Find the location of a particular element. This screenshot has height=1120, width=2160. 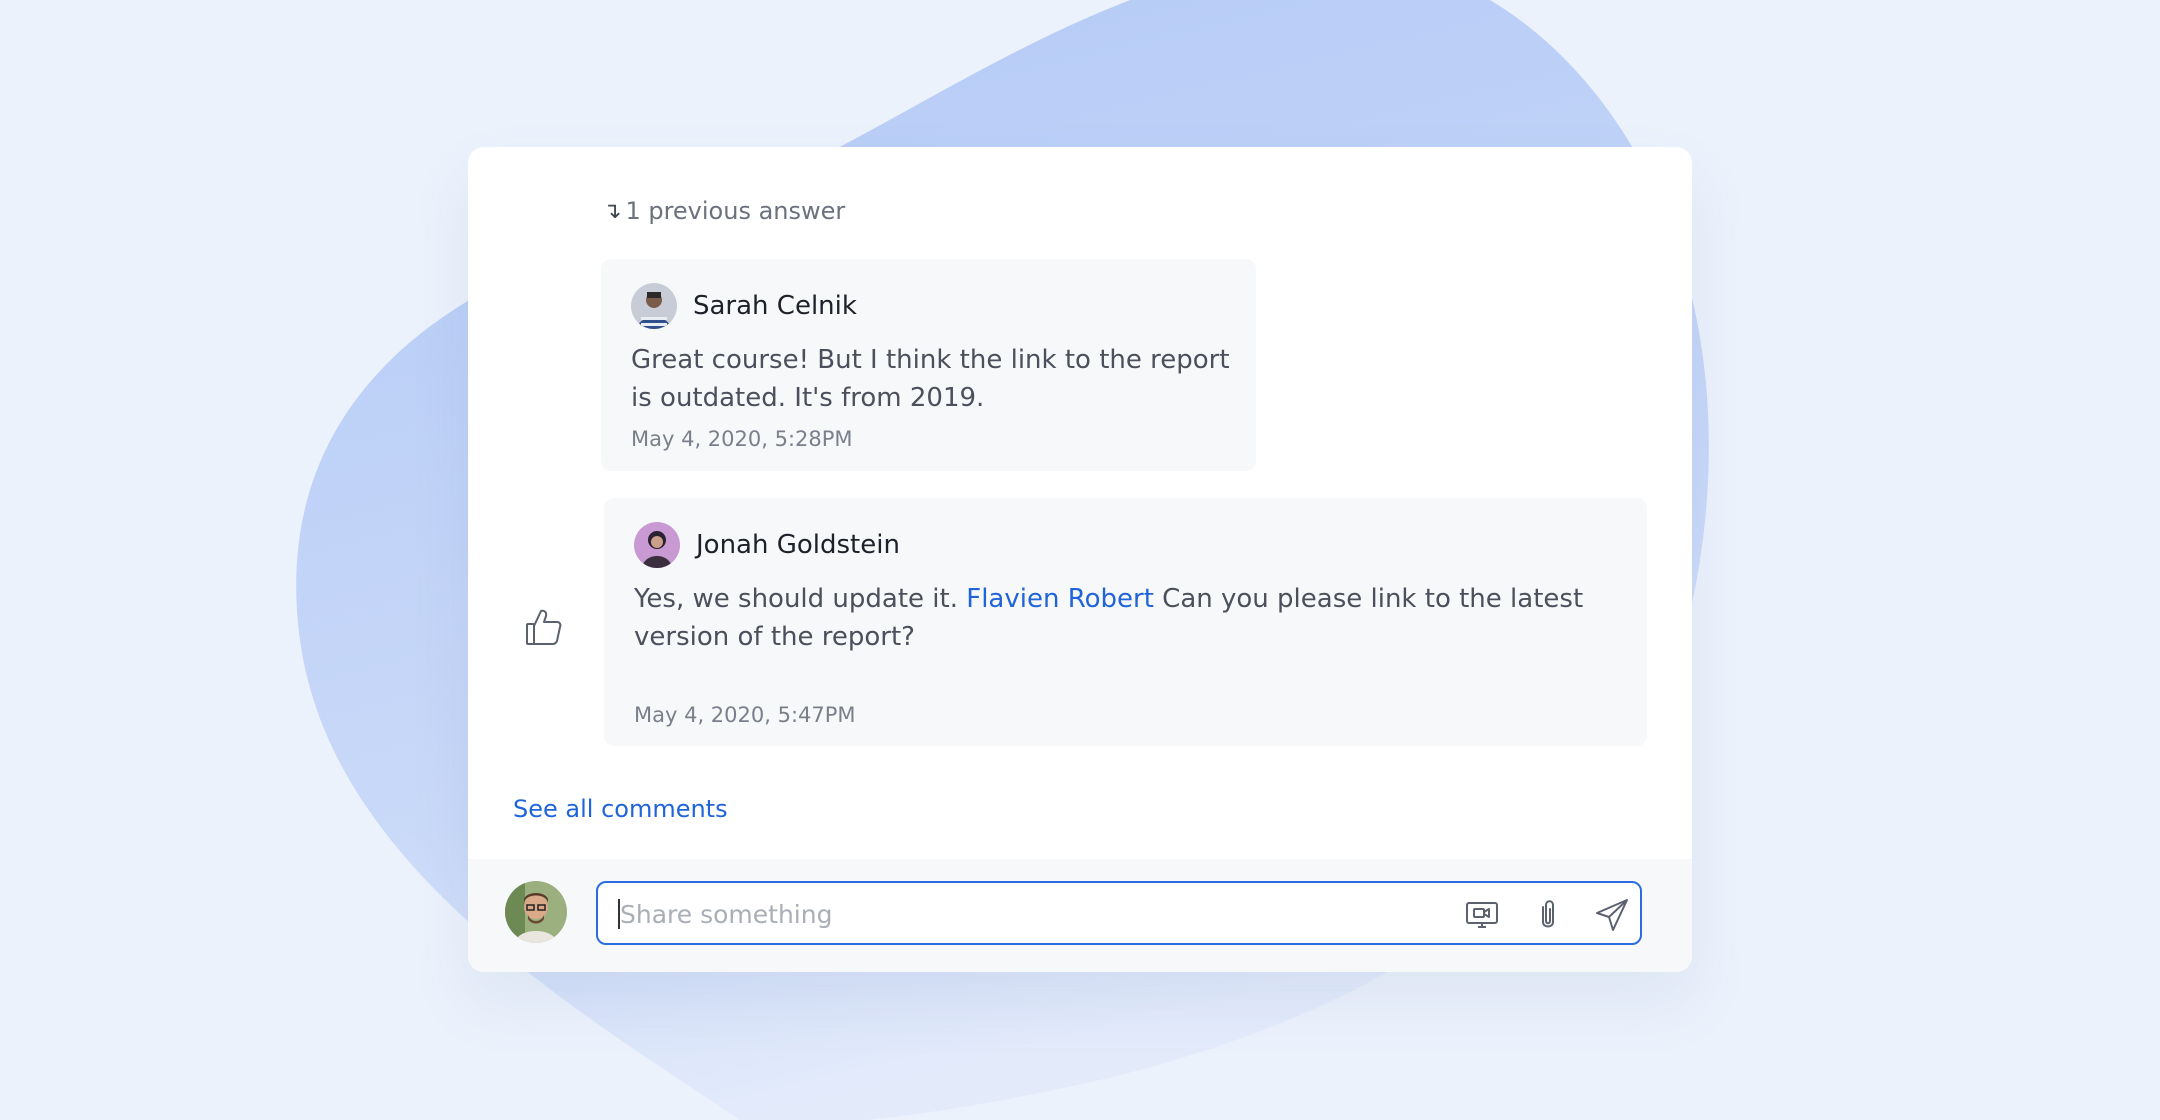

text-caret is located at coordinates (619, 914).